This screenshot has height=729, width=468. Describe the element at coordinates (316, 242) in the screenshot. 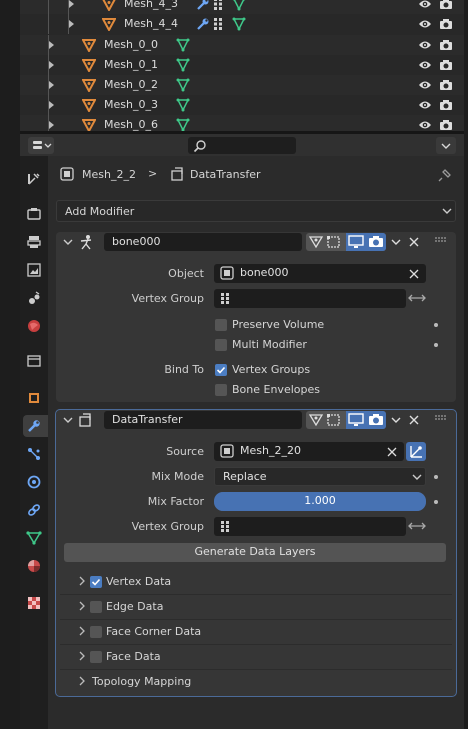

I see `on-cage-icon` at that location.